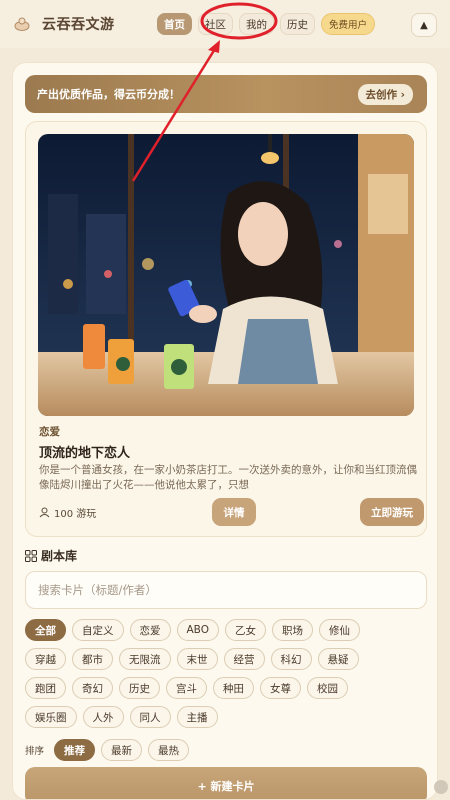 This screenshot has width=450, height=800. Describe the element at coordinates (150, 717) in the screenshot. I see `genre-tag: 同人` at that location.